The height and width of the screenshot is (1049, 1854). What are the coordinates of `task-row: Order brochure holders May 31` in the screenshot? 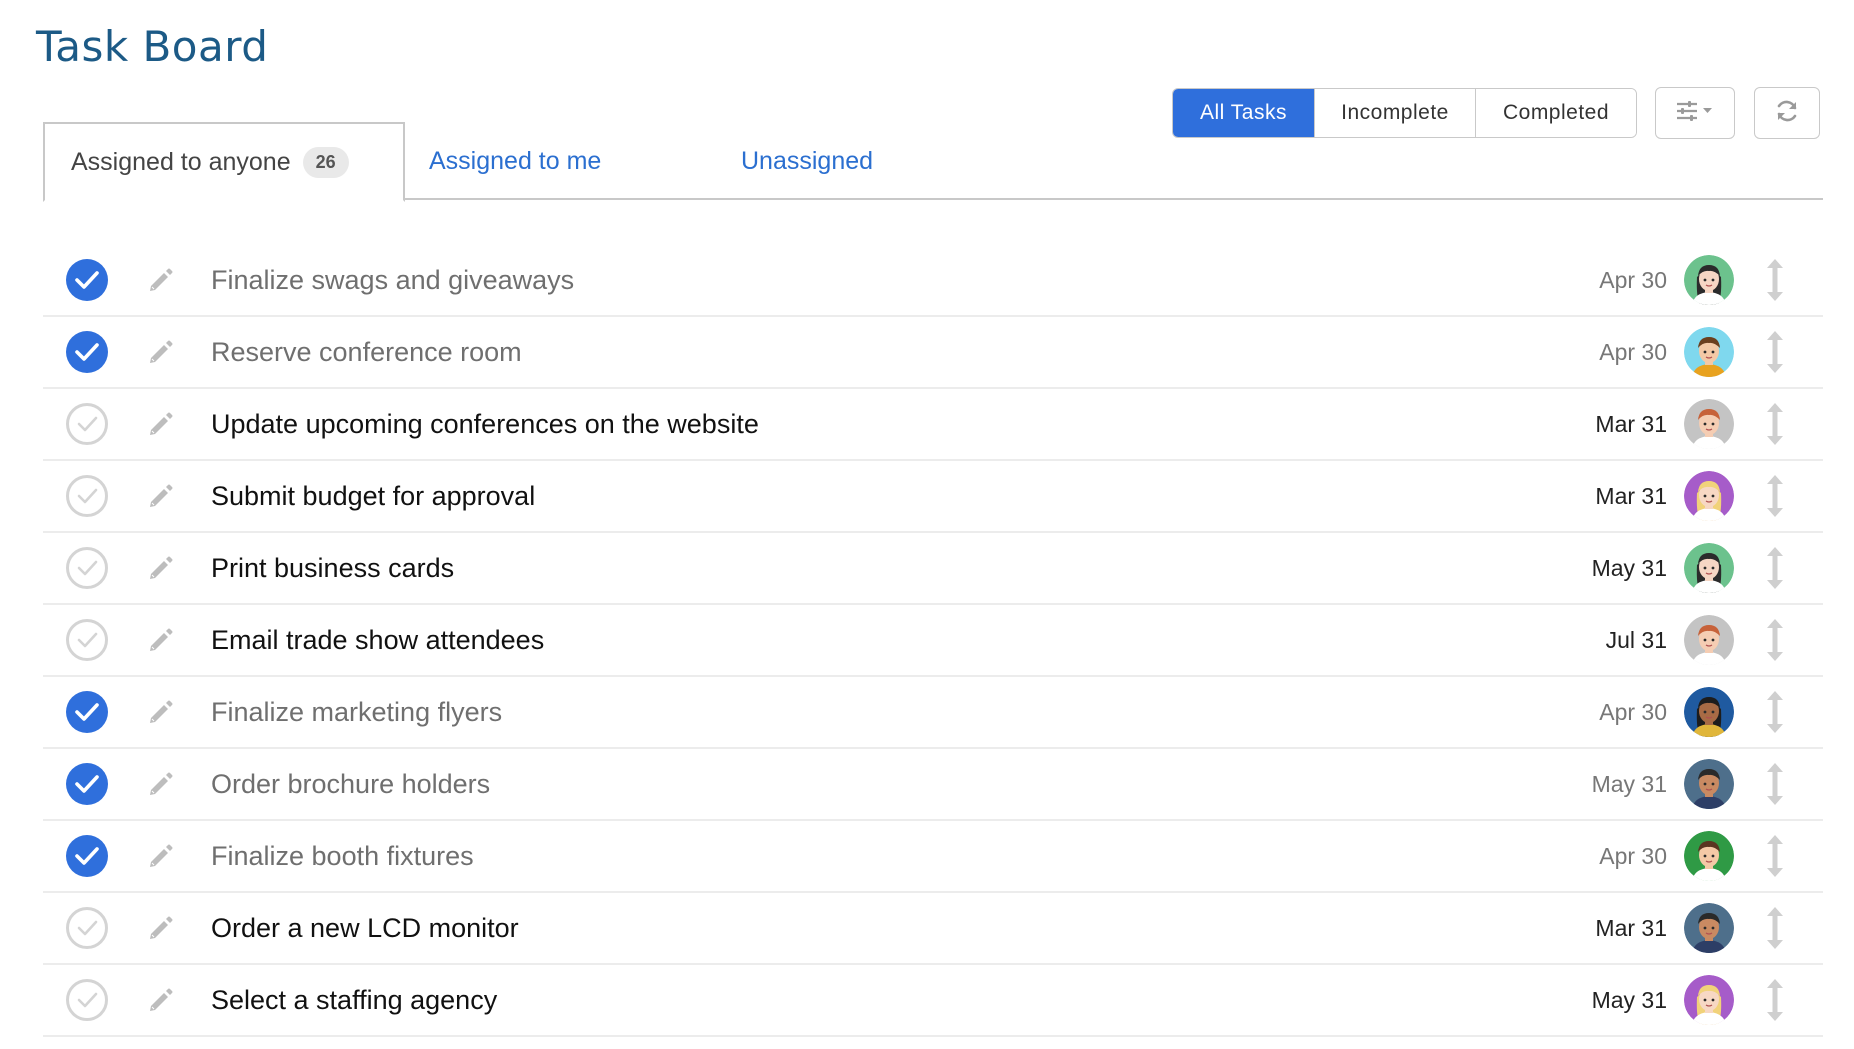 It's located at (933, 785).